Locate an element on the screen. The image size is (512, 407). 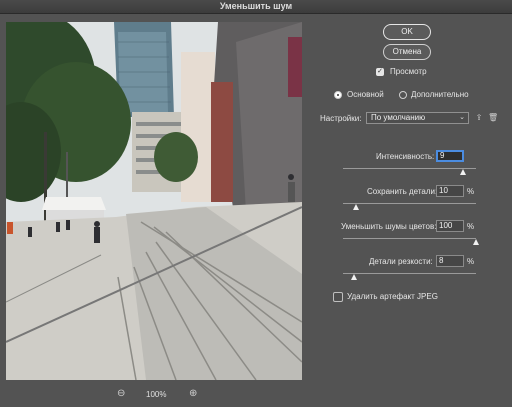
intensity-label: Интенсивность: is located at coordinates (405, 156).